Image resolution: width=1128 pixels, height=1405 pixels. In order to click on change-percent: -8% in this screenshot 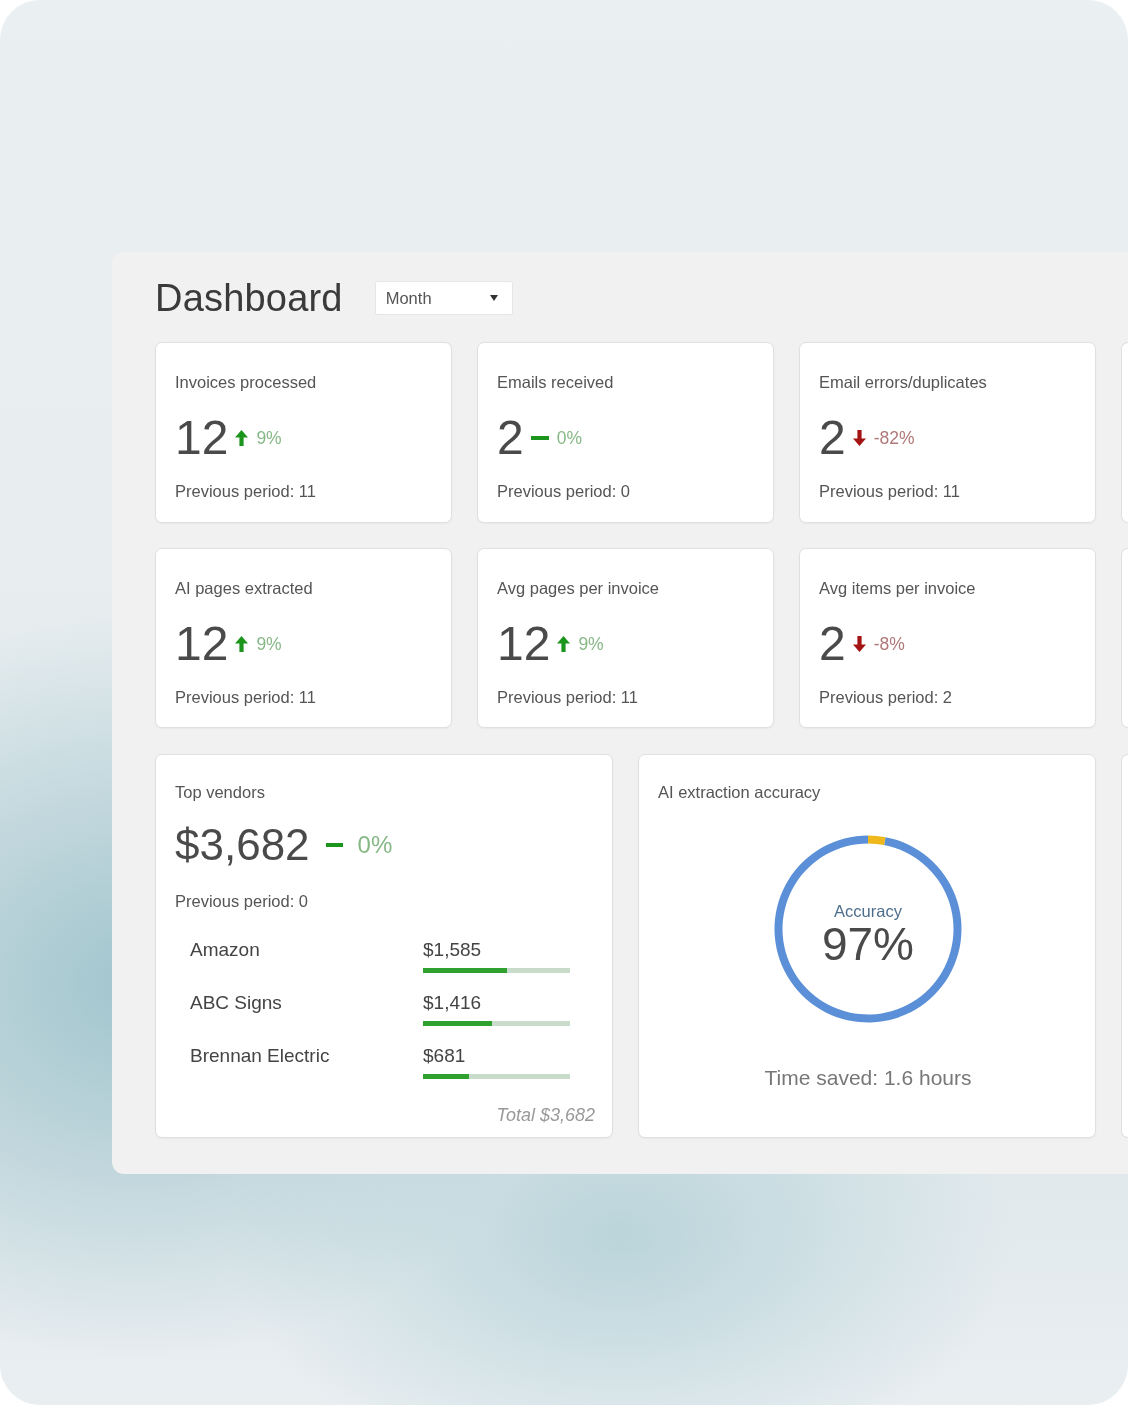, I will do `click(889, 644)`.